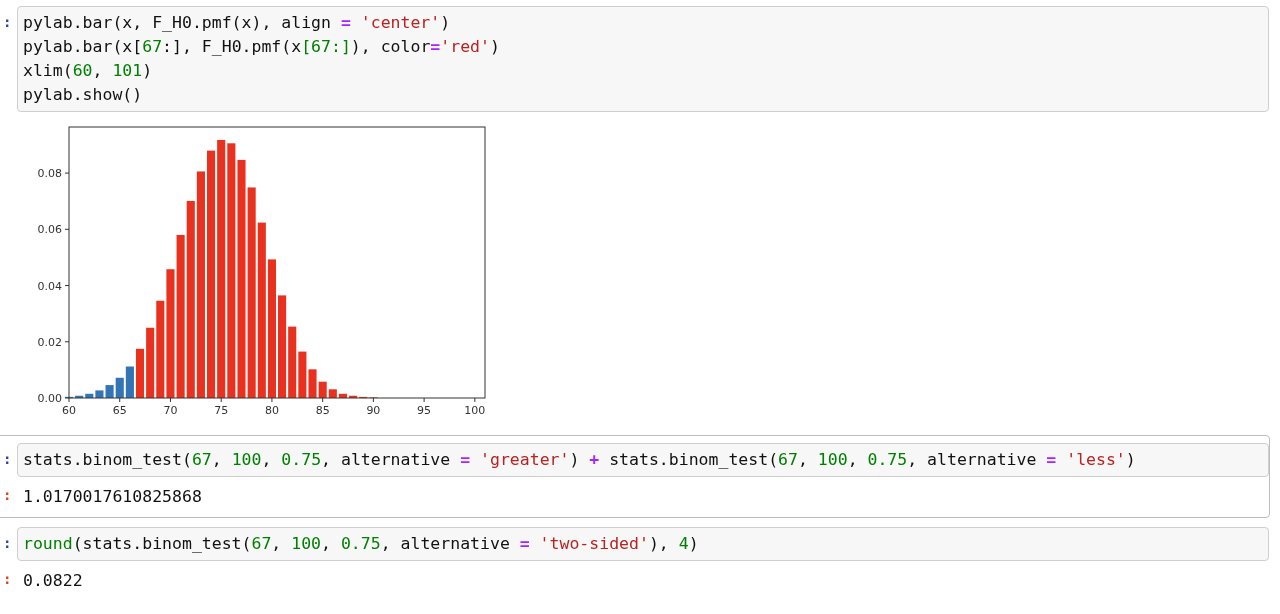 Image resolution: width=1280 pixels, height=614 pixels. I want to click on y-tick-label: 0.04, so click(49, 286).